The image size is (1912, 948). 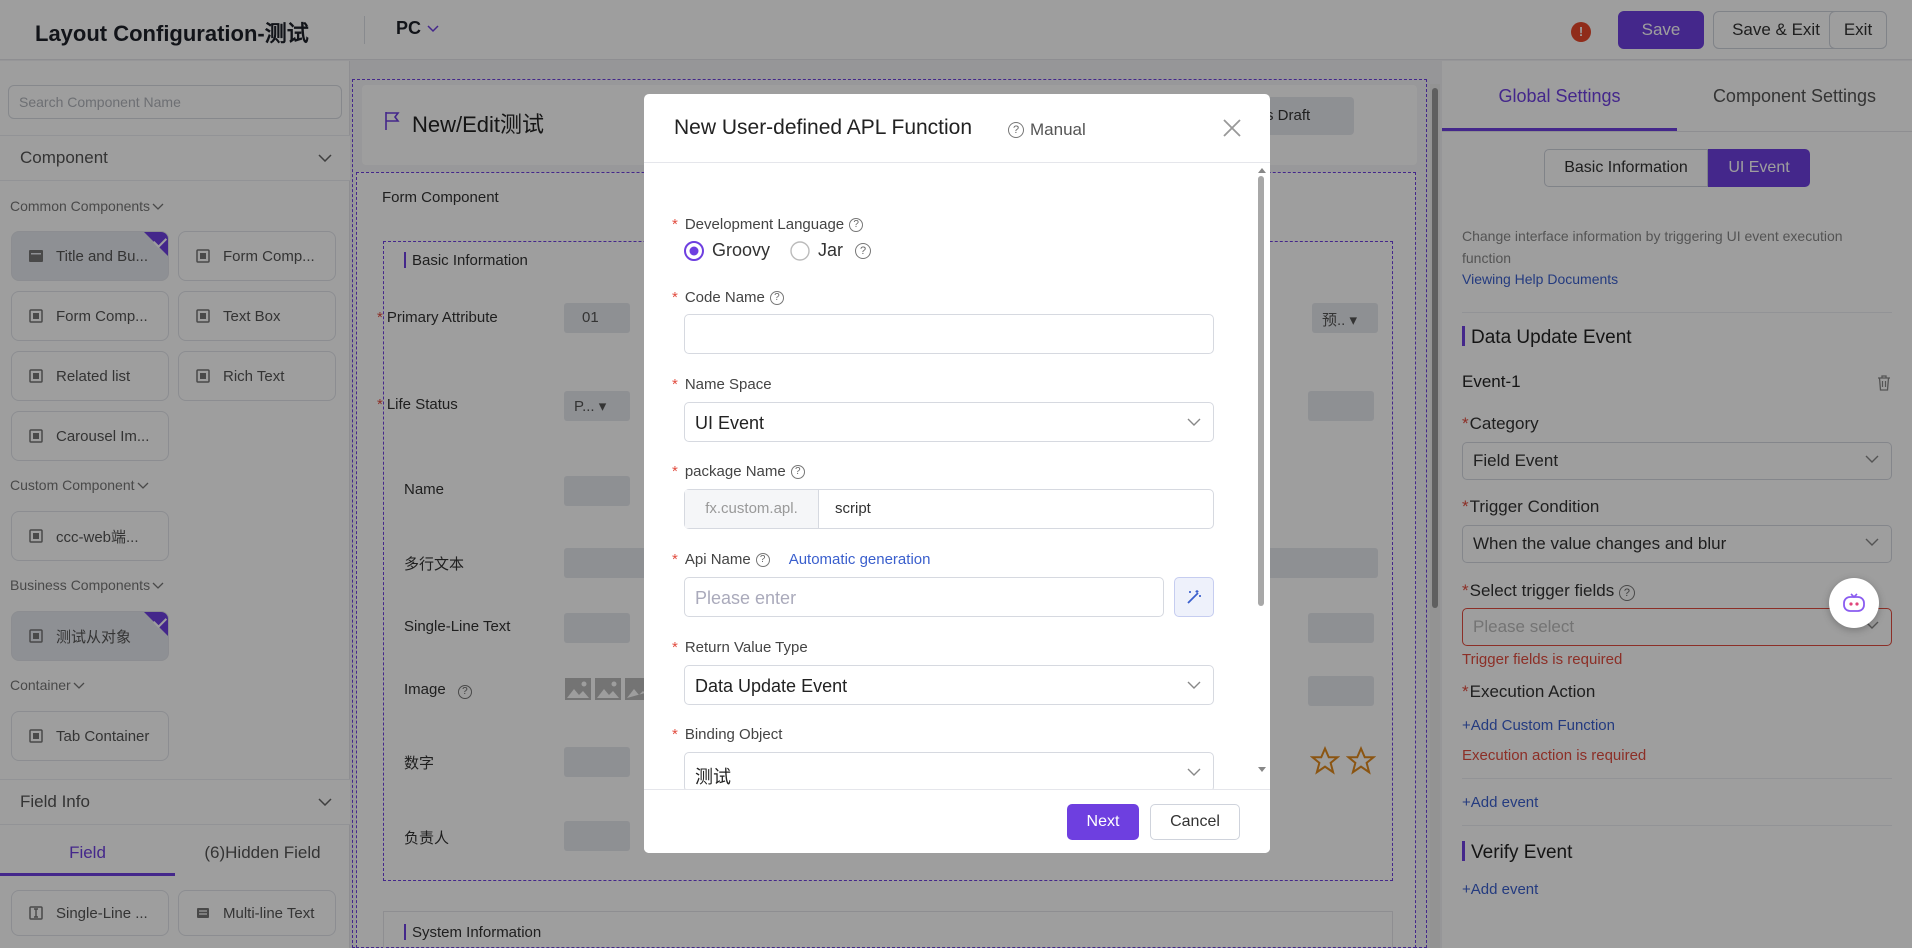 I want to click on manual-link: ? Manual, so click(x=1047, y=130).